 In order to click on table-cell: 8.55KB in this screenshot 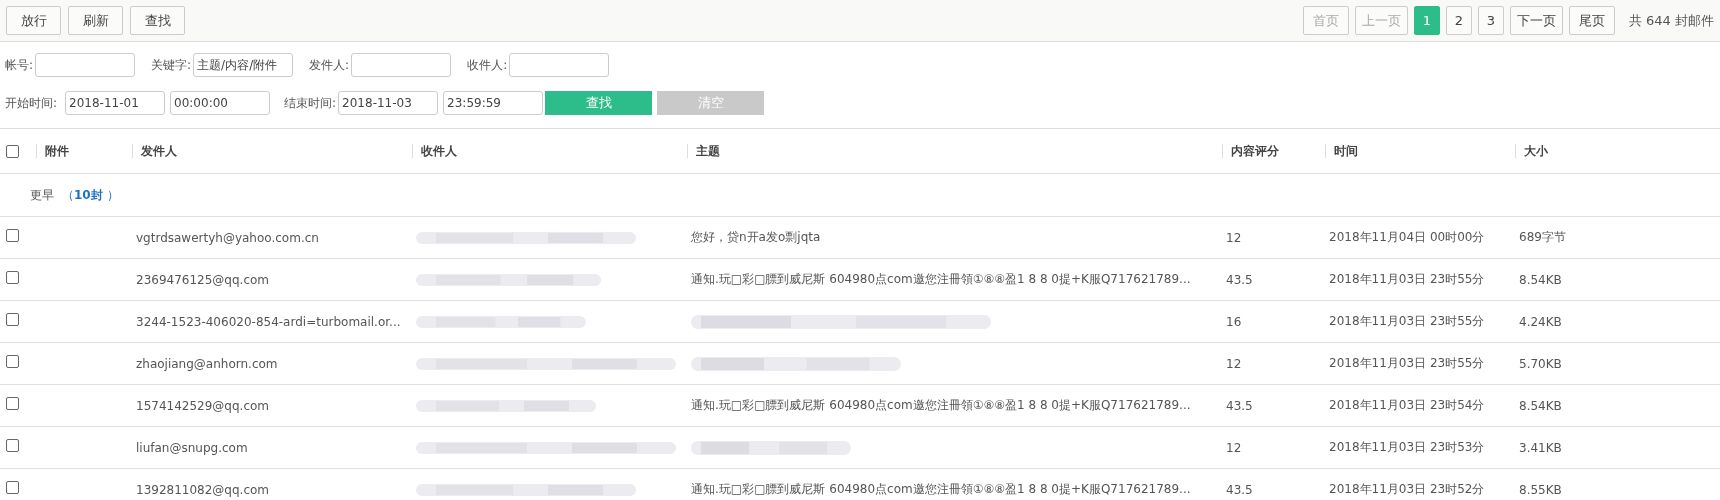, I will do `click(1540, 489)`.